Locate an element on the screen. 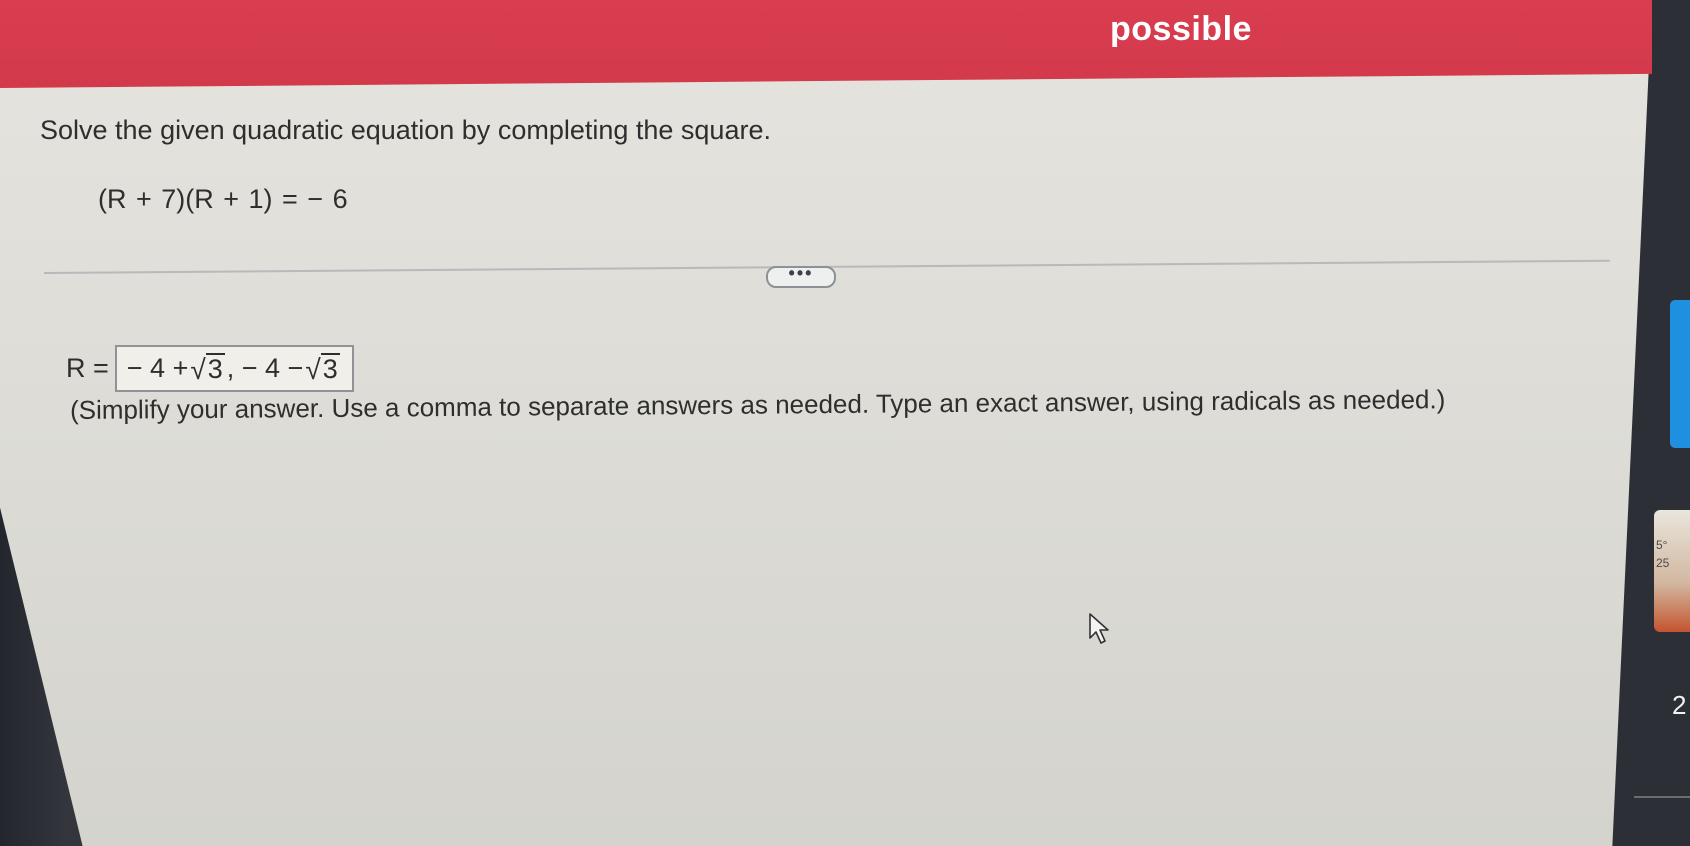 The height and width of the screenshot is (846, 1690). answer-input: − 4 + √ 3 , − 4 − √ 3 is located at coordinates (234, 368).